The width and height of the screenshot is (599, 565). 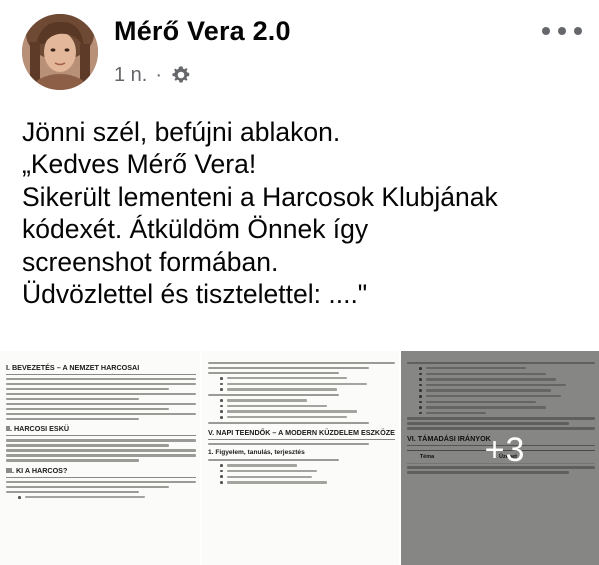 I want to click on doc-heading: II. HARCOSI ESKÜ, so click(x=101, y=430).